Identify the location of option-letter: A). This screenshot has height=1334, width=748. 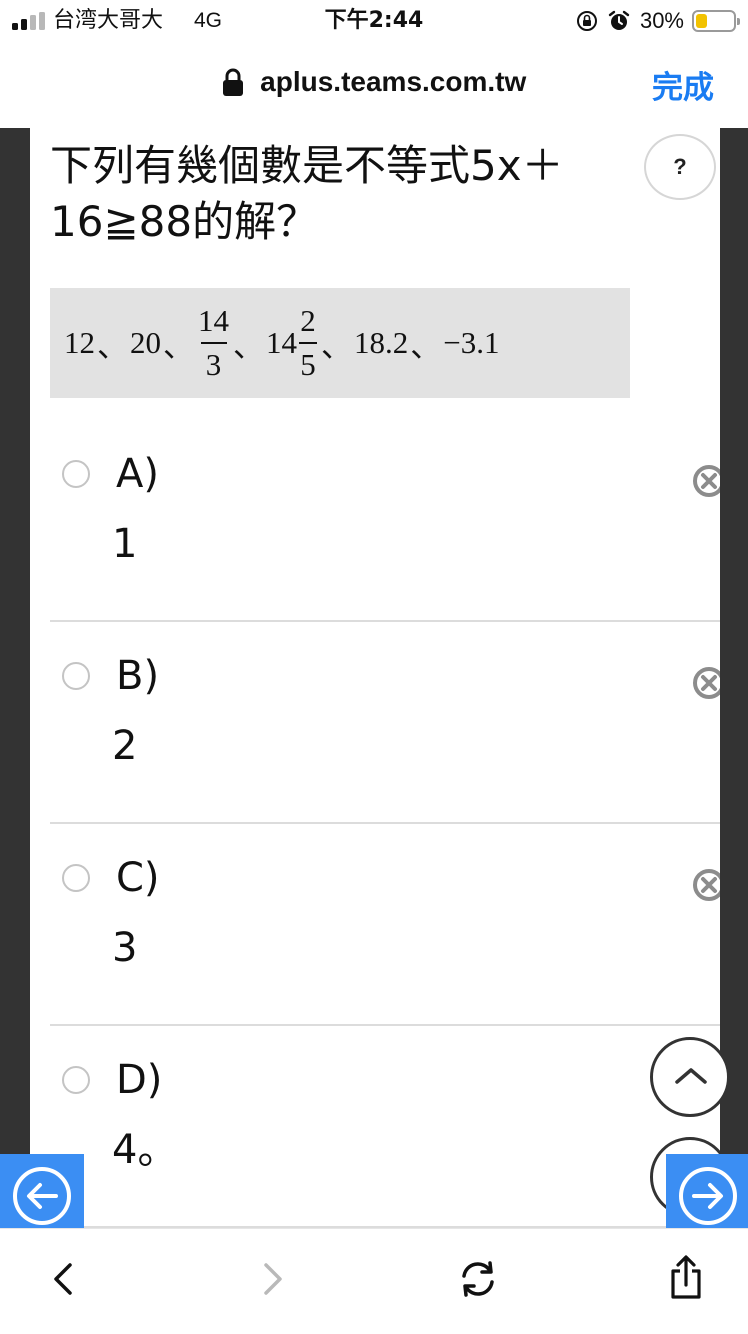
(137, 474).